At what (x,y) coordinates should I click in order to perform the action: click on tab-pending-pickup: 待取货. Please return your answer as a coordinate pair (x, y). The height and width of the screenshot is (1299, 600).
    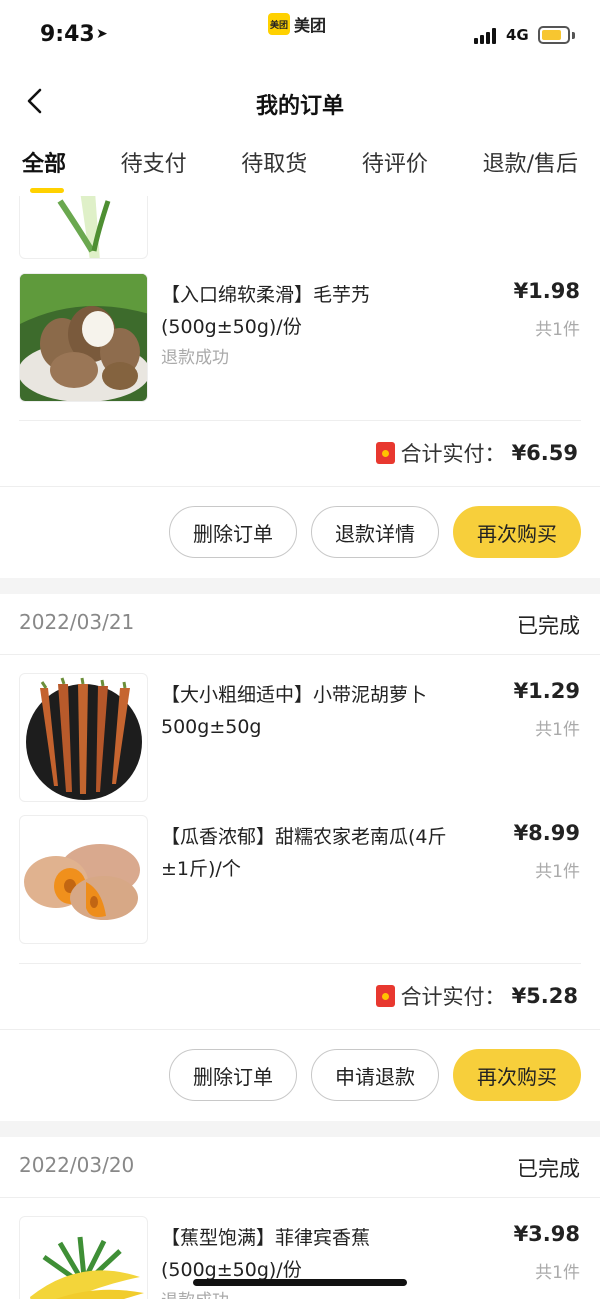
    Looking at the image, I should click on (274, 168).